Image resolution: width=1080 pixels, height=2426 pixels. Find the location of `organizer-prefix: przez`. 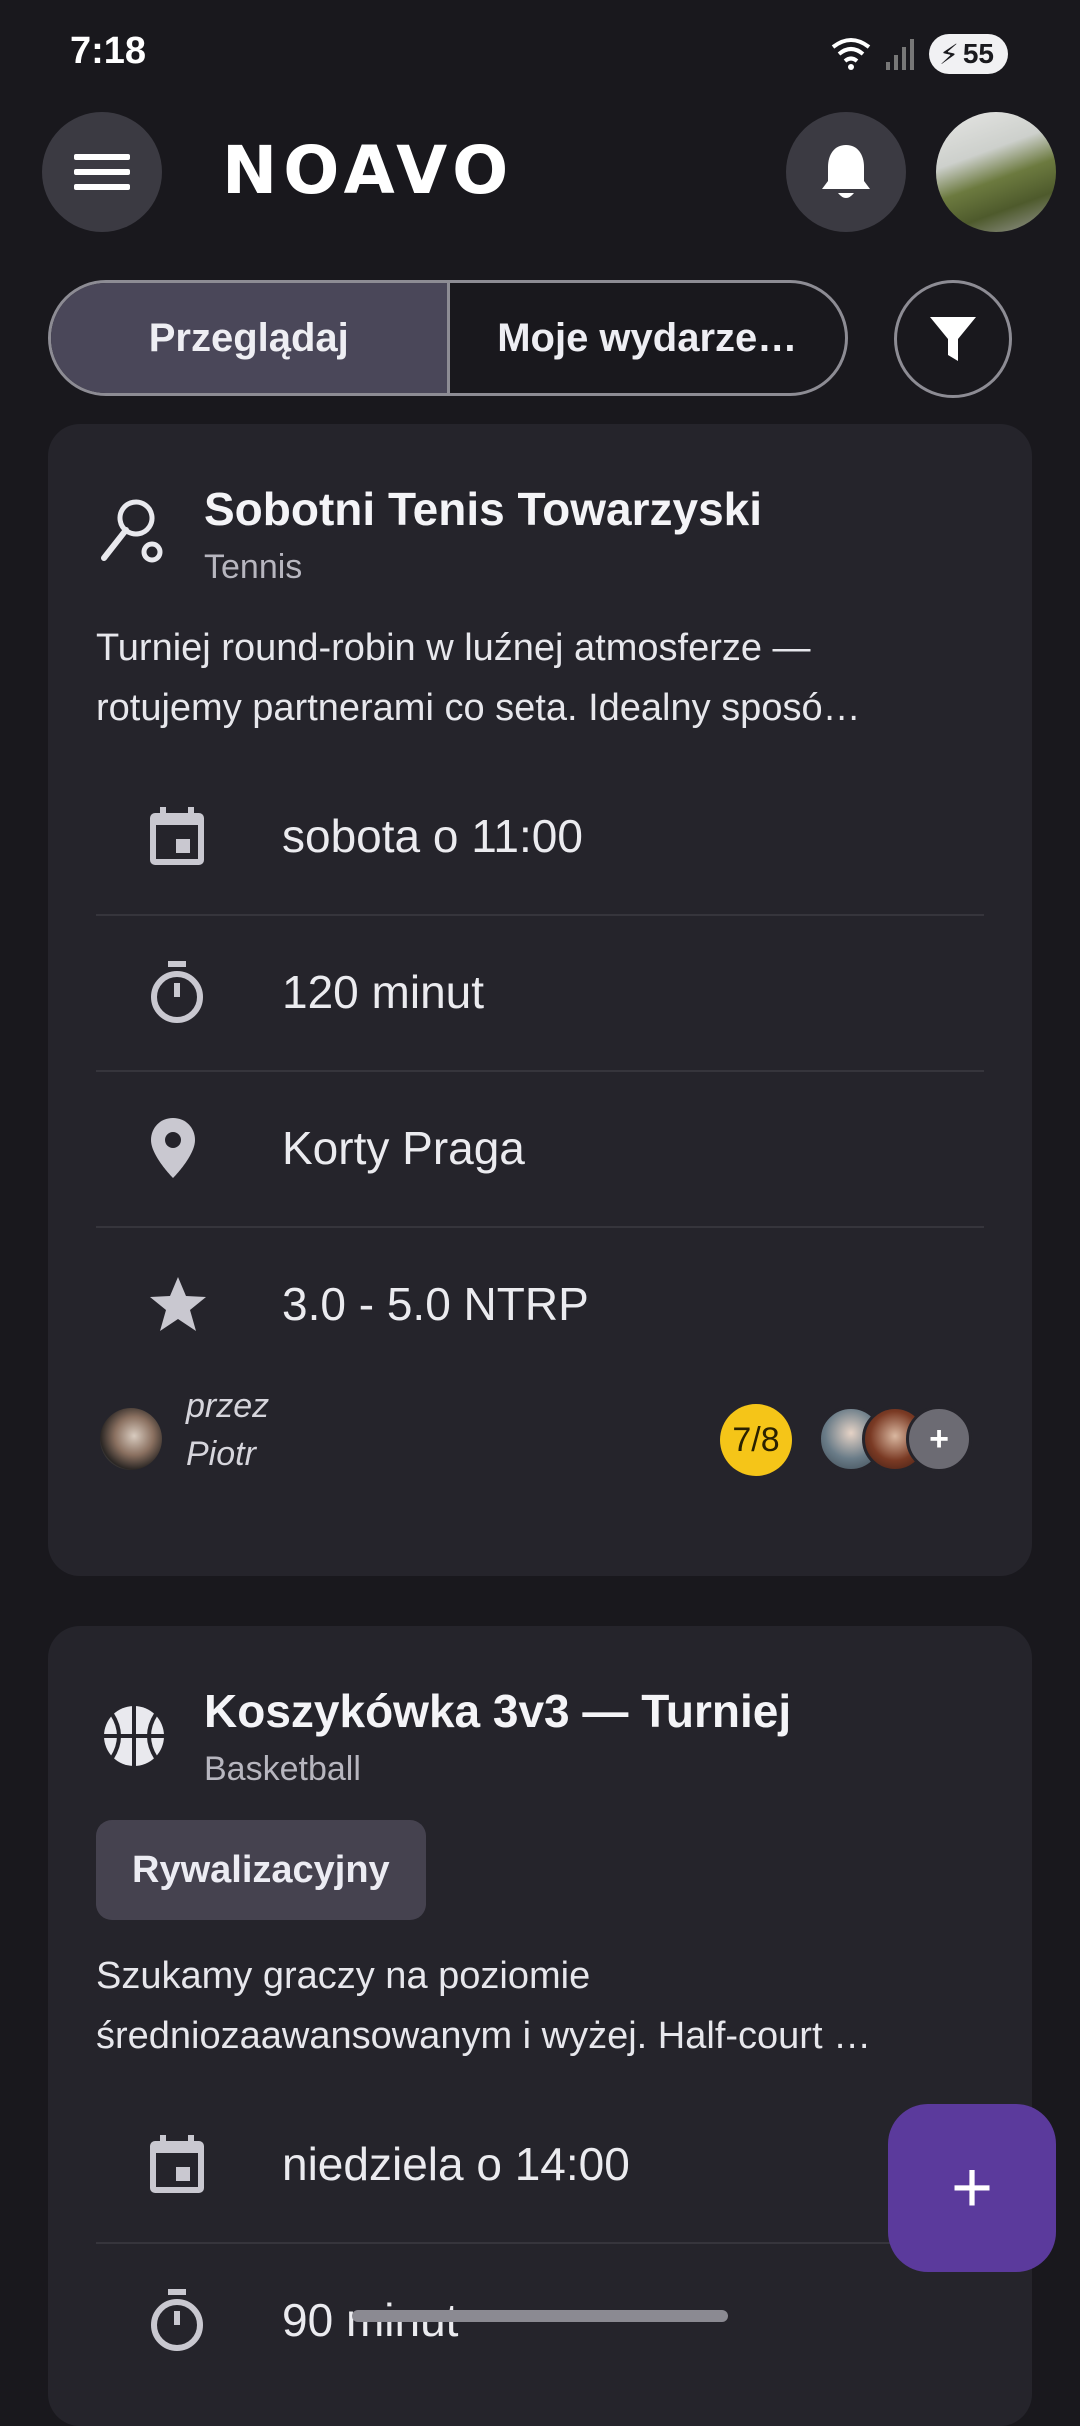

organizer-prefix: przez is located at coordinates (228, 1406).